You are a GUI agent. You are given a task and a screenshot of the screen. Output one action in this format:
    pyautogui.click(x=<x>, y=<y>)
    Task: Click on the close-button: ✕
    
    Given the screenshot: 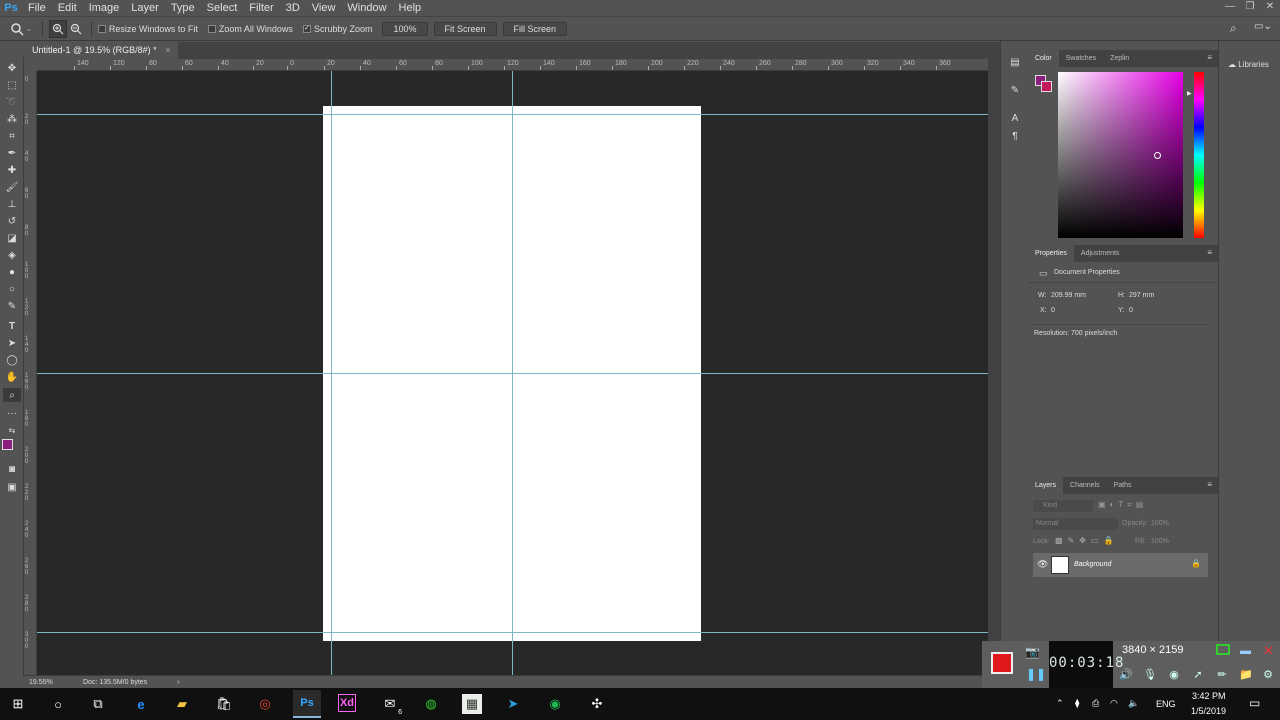 What is the action you would take?
    pyautogui.click(x=1270, y=8)
    